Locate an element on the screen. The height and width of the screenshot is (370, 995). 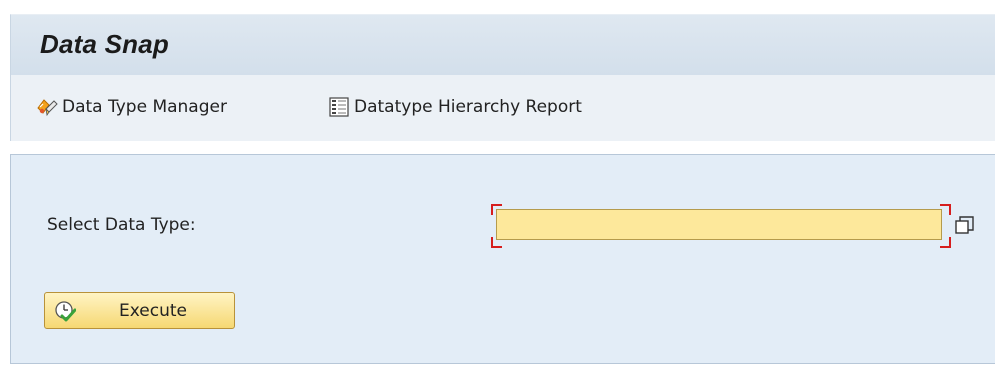
page-title: Data Snap is located at coordinates (104, 44).